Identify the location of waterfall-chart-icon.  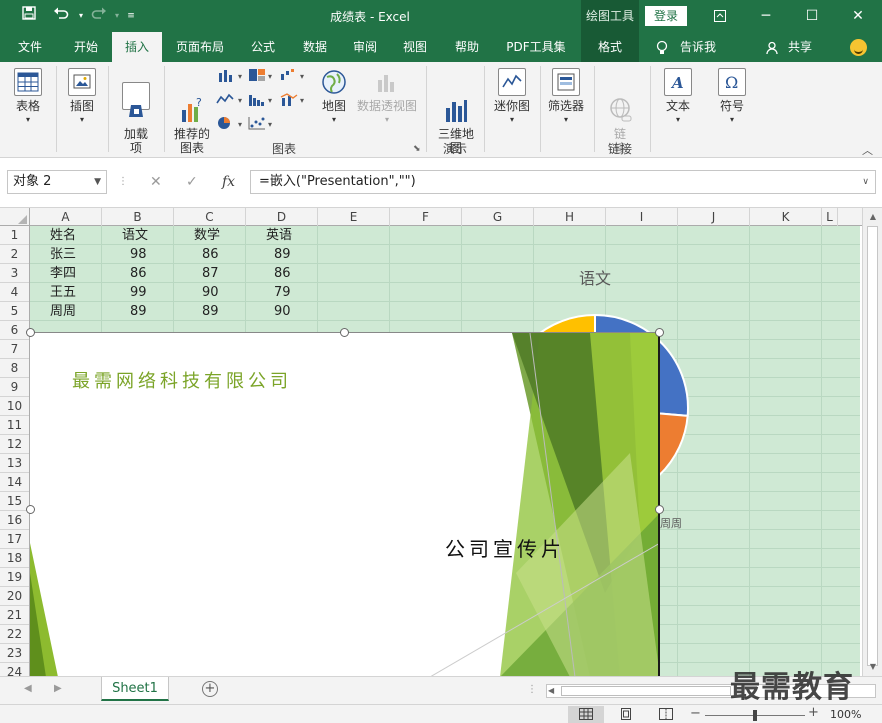
(289, 75).